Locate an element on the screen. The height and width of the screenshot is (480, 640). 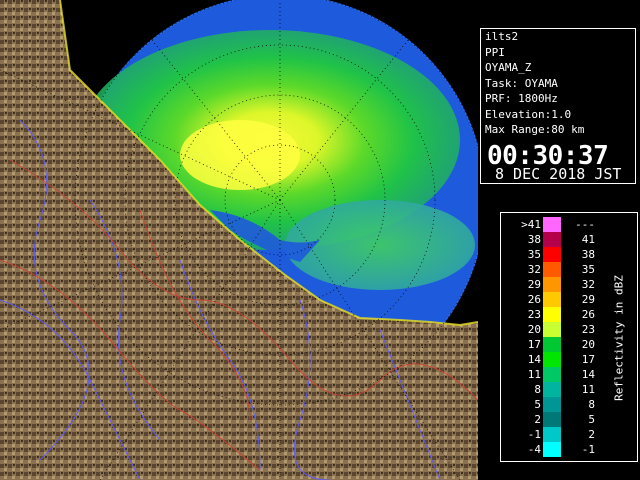
legend-row: 35 38 is located at coordinates (561, 254).